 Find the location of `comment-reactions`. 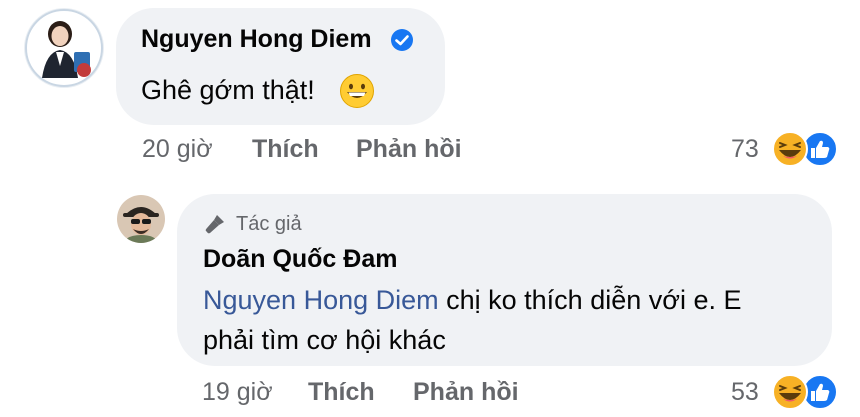

comment-reactions is located at coordinates (805, 149).